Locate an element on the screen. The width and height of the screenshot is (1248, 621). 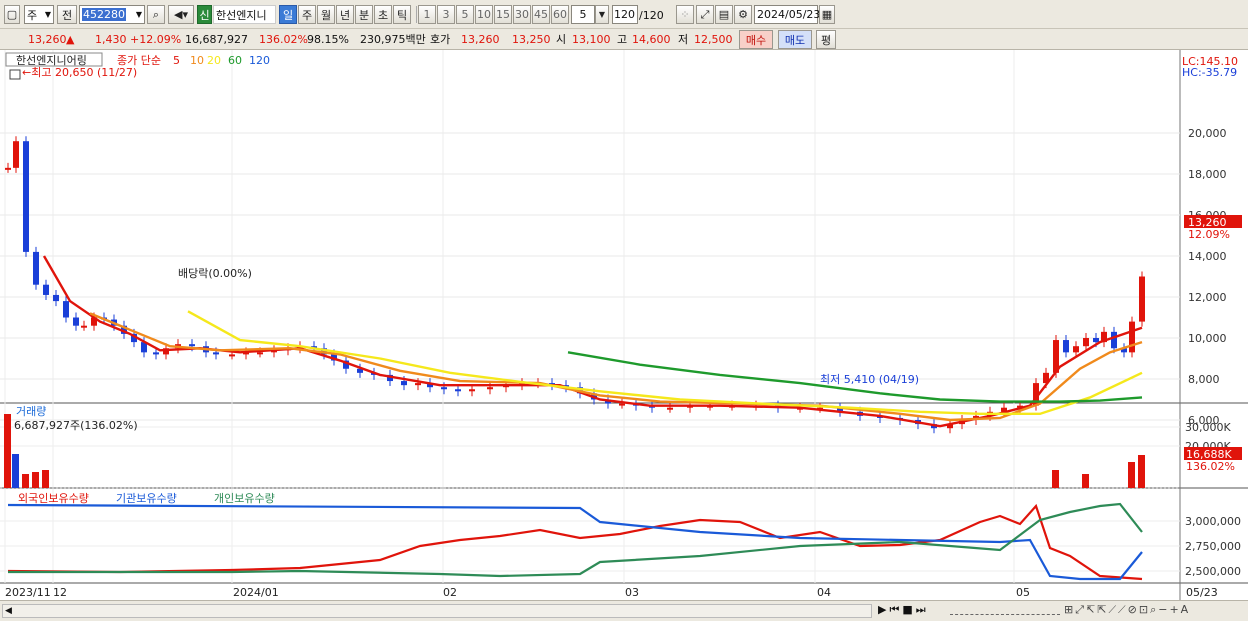
max-note: ←최고 20,650 (11/27) is located at coordinates (79, 72).